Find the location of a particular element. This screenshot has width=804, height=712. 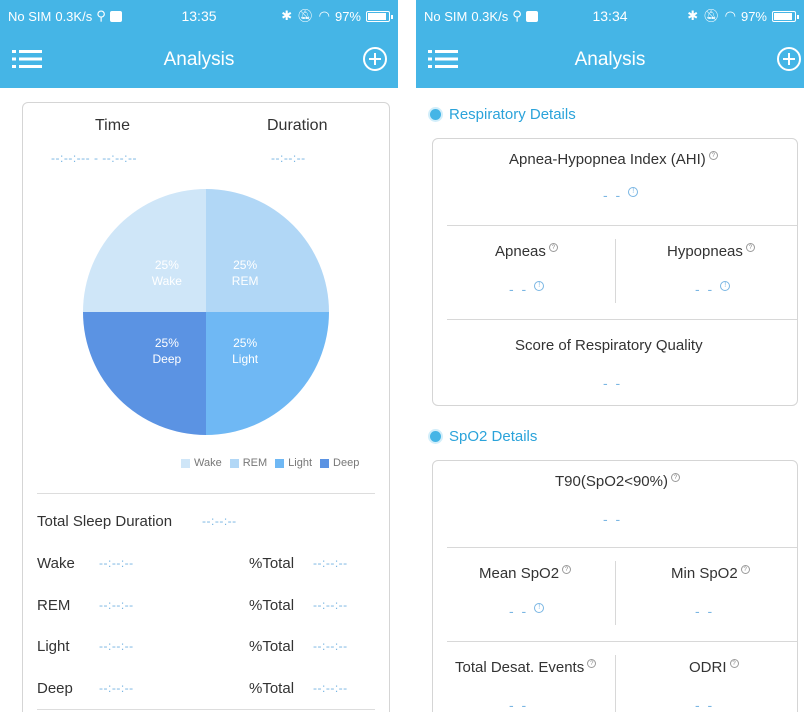

ahi-label: Apnea-Hypopnea Index (AHI)? is located at coordinates (613, 159).